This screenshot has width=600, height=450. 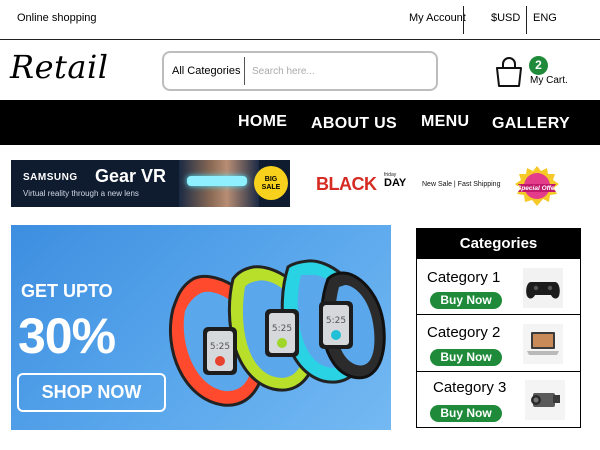 What do you see at coordinates (531, 124) in the screenshot?
I see `nav-item-gallery: GALLERY` at bounding box center [531, 124].